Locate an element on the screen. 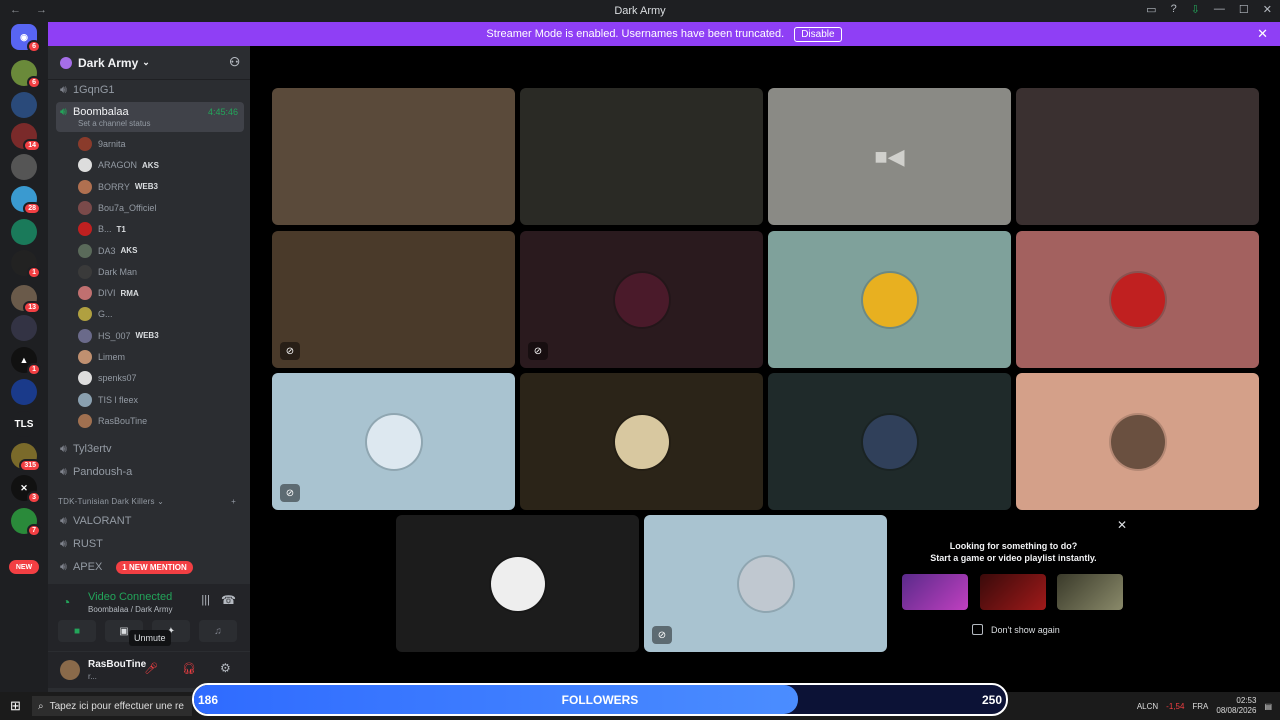 The width and height of the screenshot is (1280, 720). voice-member: Limem is located at coordinates (161, 357).